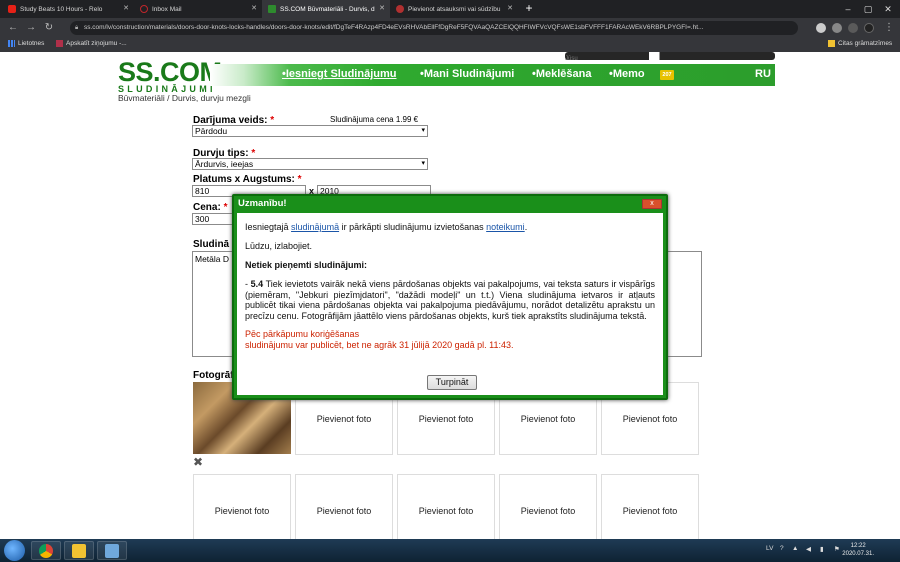 Image resolution: width=900 pixels, height=562 pixels. I want to click on forward-icon: →, so click(31, 28).